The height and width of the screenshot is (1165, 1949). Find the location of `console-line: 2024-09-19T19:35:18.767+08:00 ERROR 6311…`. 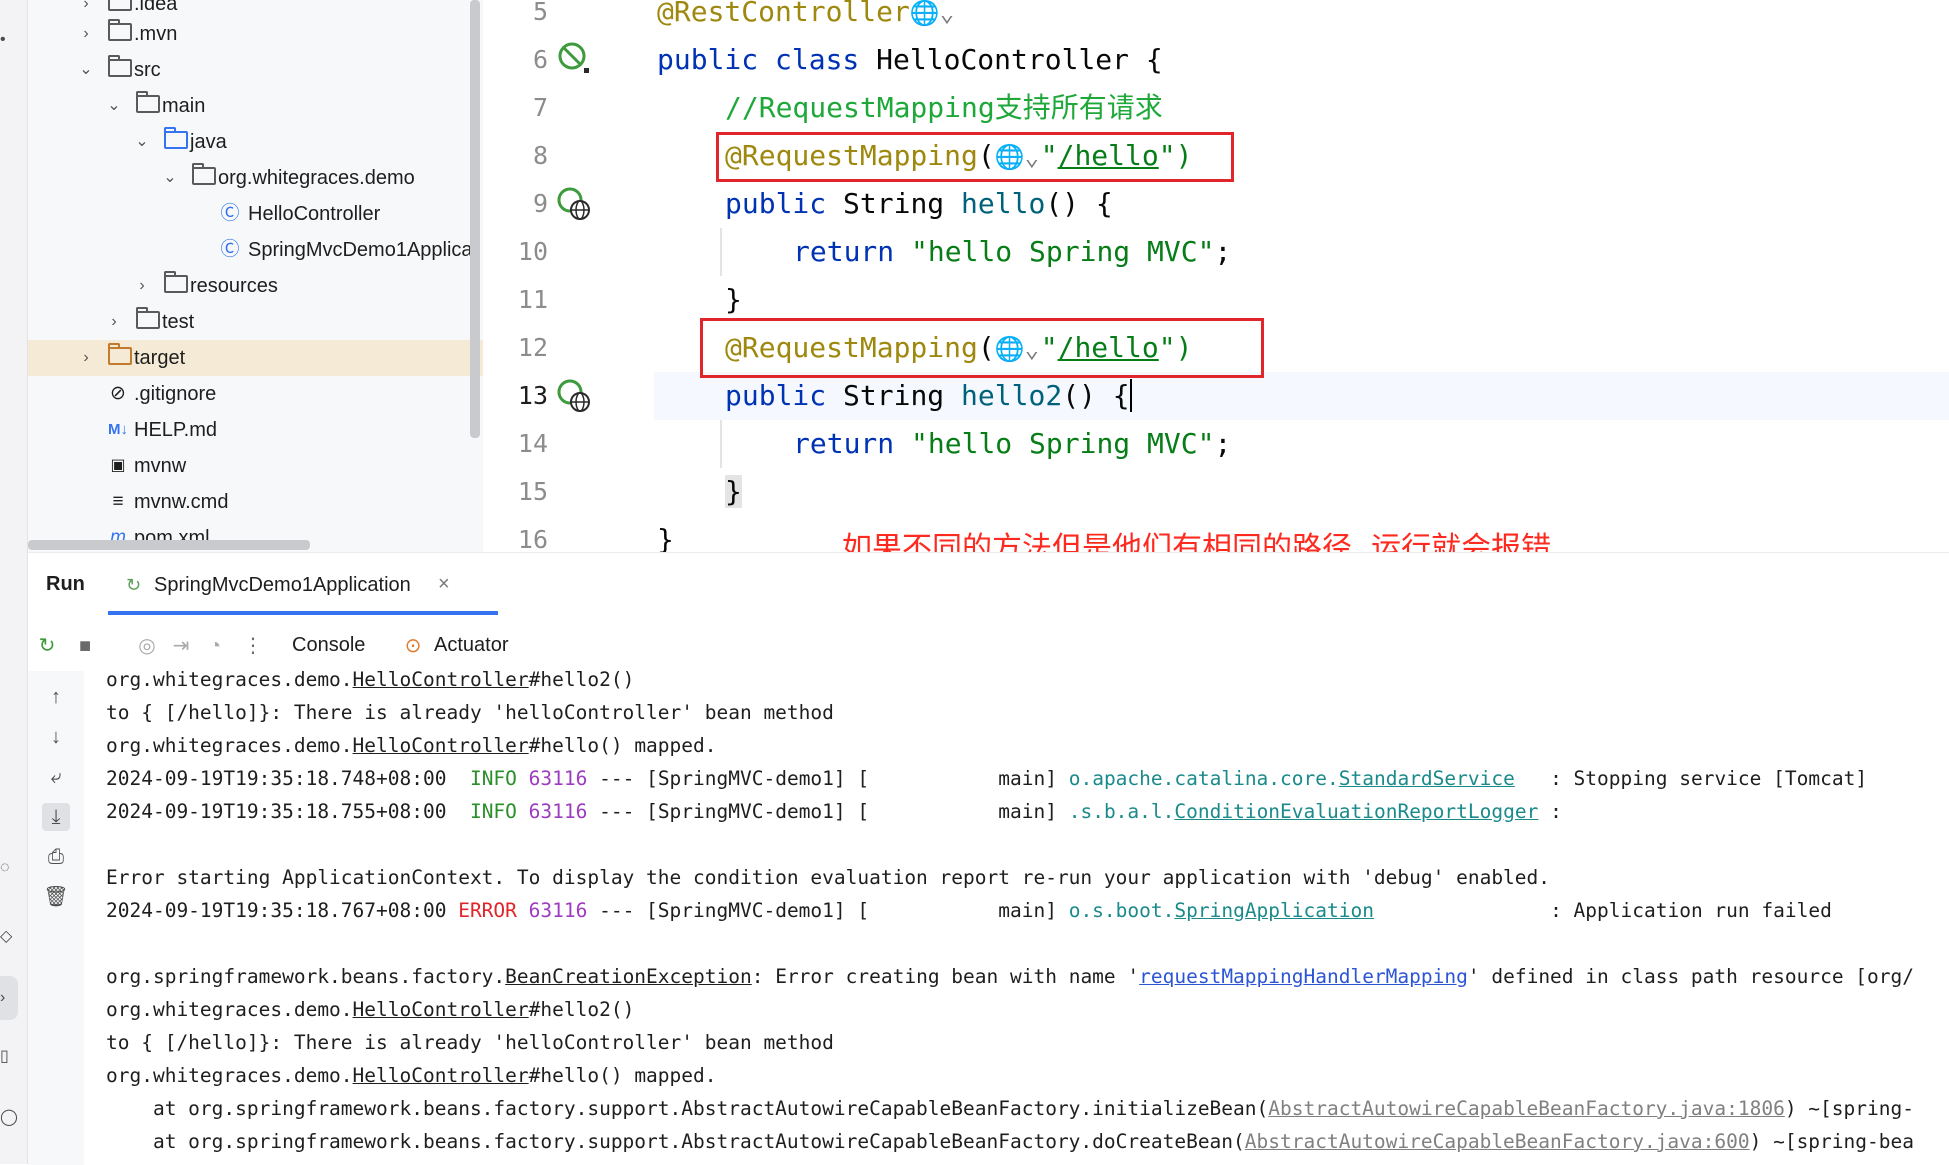

console-line: 2024-09-19T19:35:18.767+08:00 ERROR 6311… is located at coordinates (969, 910).